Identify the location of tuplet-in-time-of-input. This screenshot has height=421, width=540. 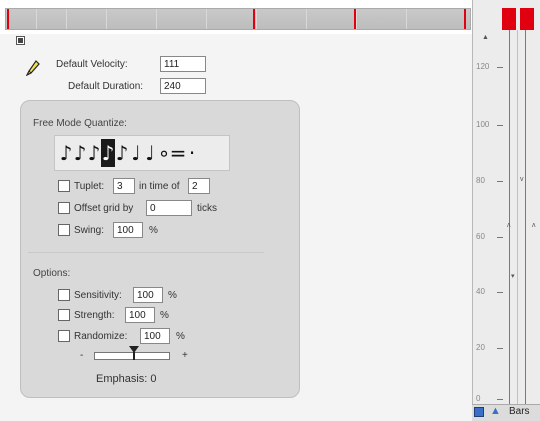
(199, 186).